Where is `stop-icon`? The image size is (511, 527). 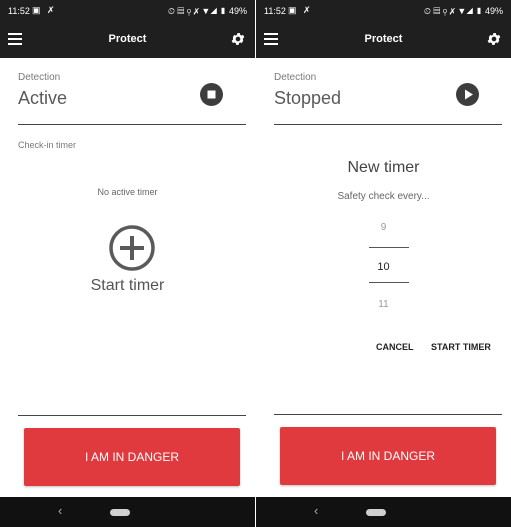
stop-icon is located at coordinates (211, 94).